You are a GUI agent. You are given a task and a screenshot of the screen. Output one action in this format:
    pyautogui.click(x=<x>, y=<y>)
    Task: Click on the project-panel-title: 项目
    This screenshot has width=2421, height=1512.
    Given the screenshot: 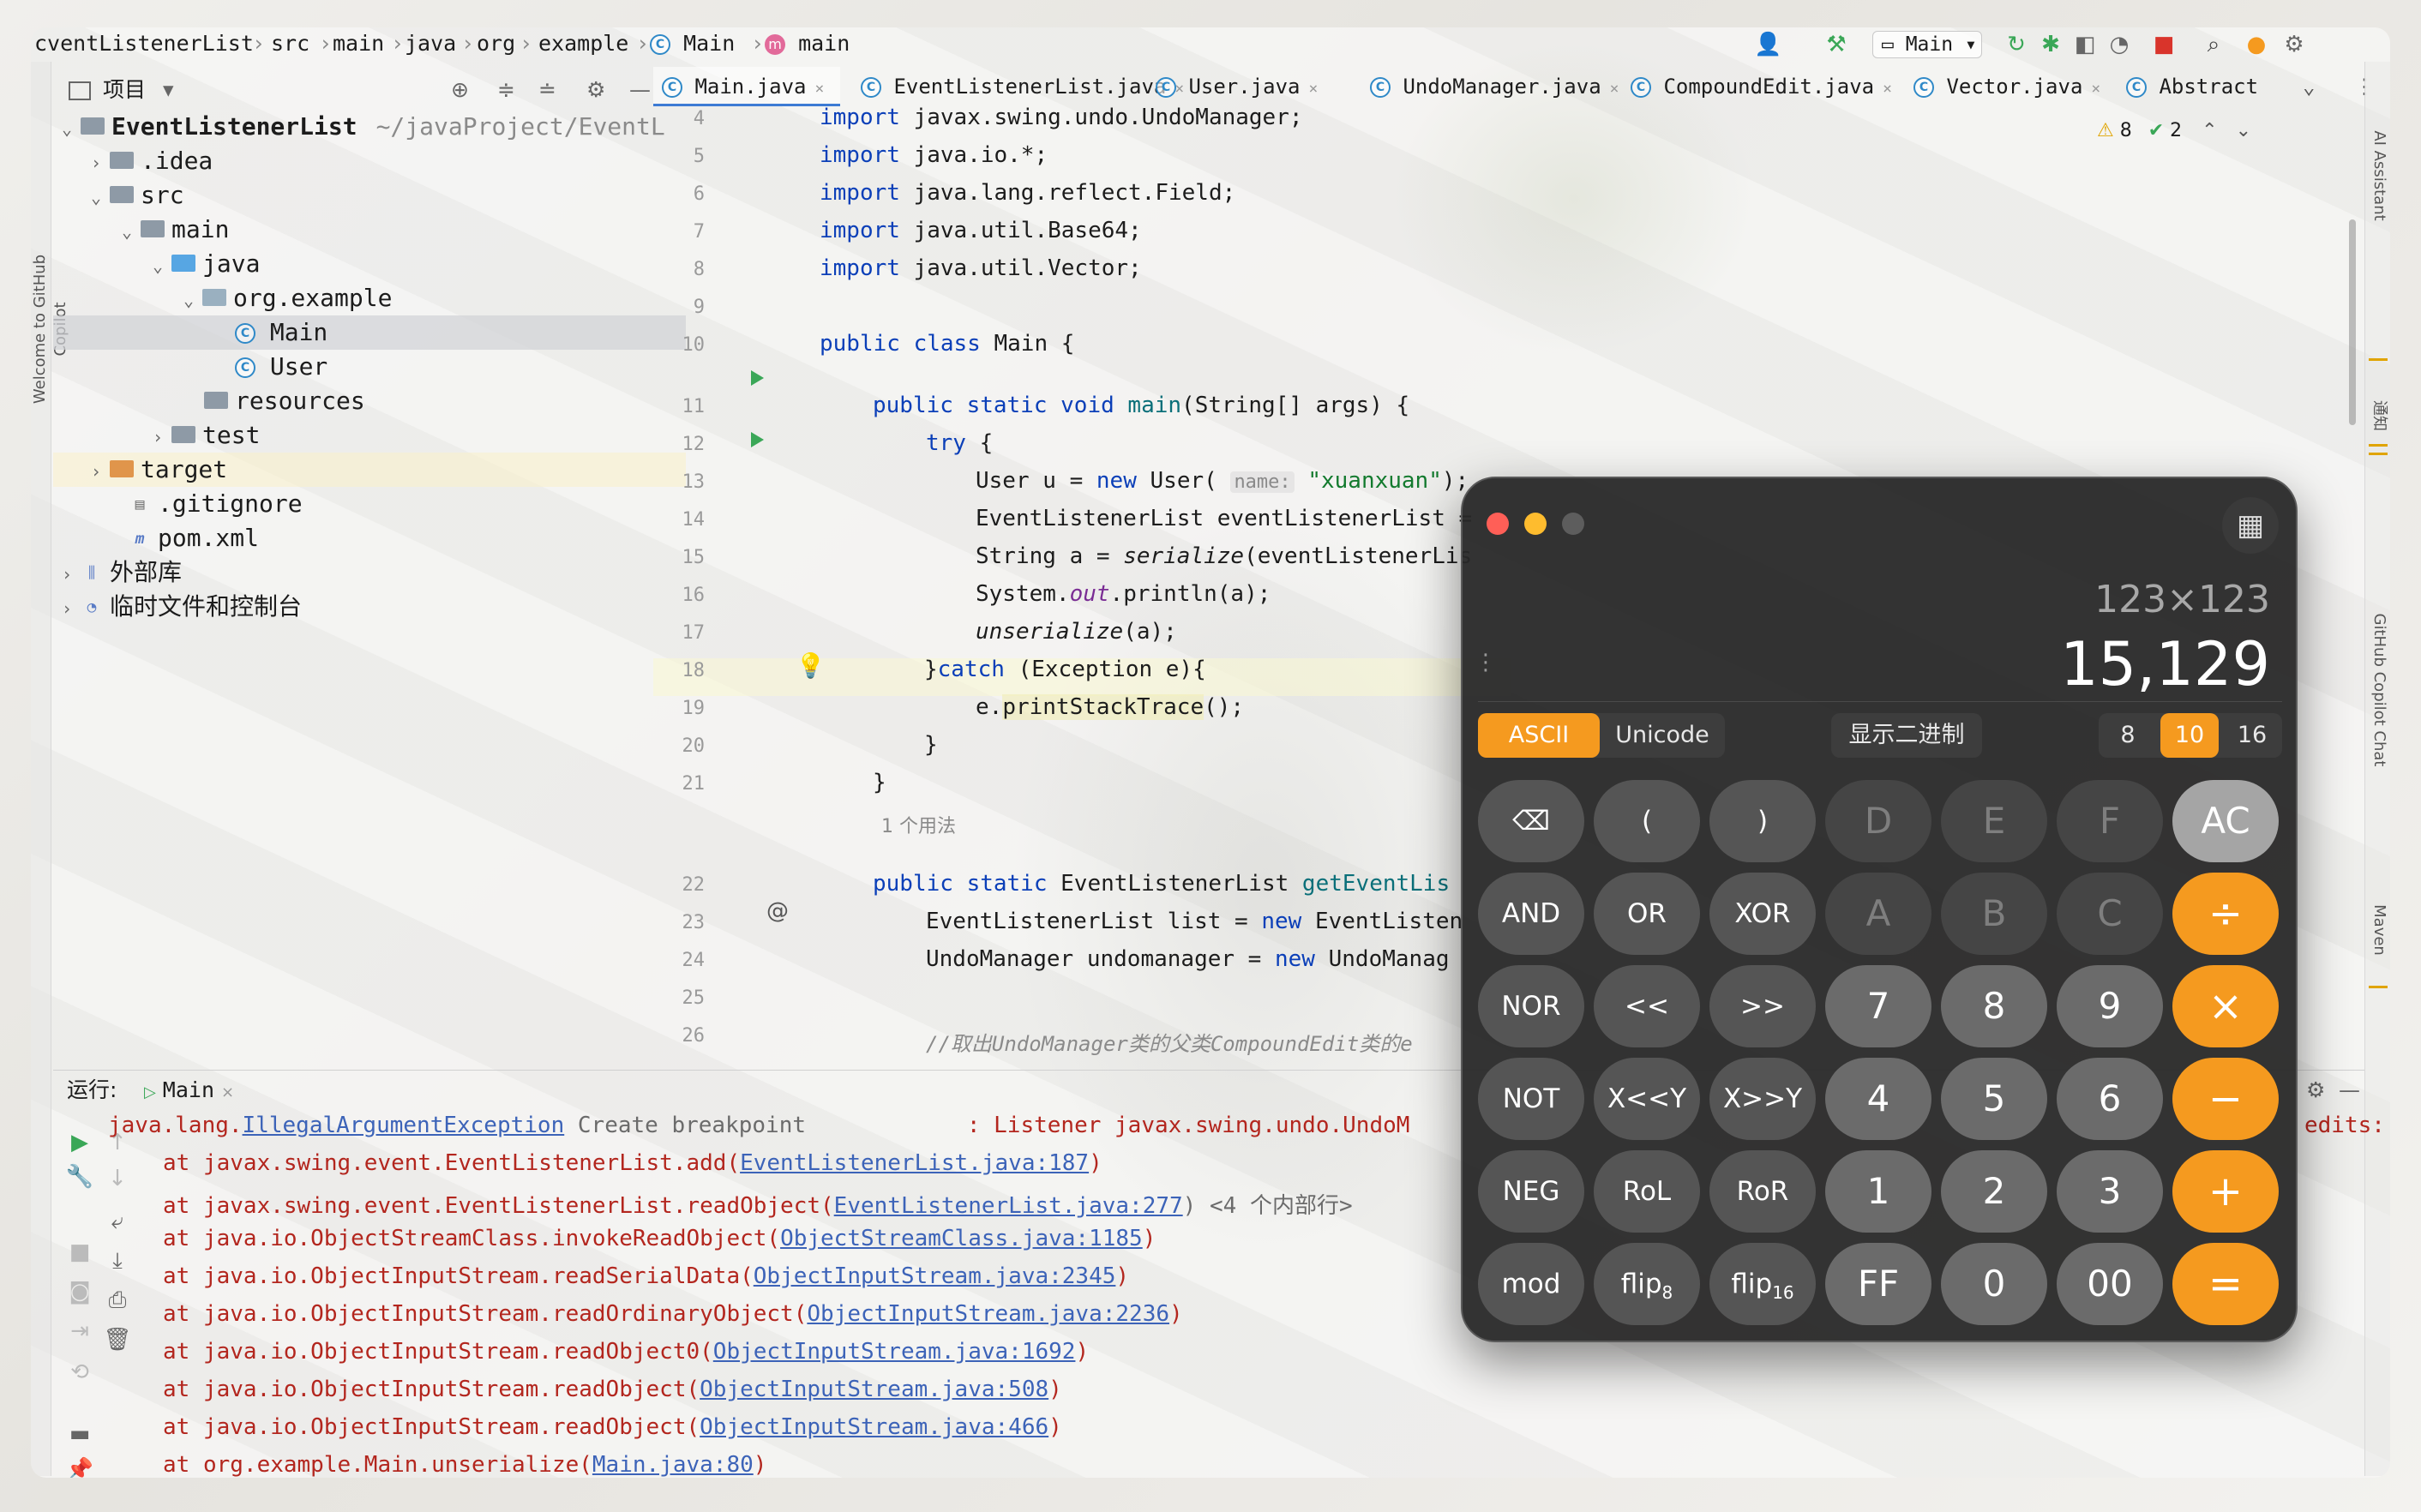 What is the action you would take?
    pyautogui.click(x=124, y=89)
    